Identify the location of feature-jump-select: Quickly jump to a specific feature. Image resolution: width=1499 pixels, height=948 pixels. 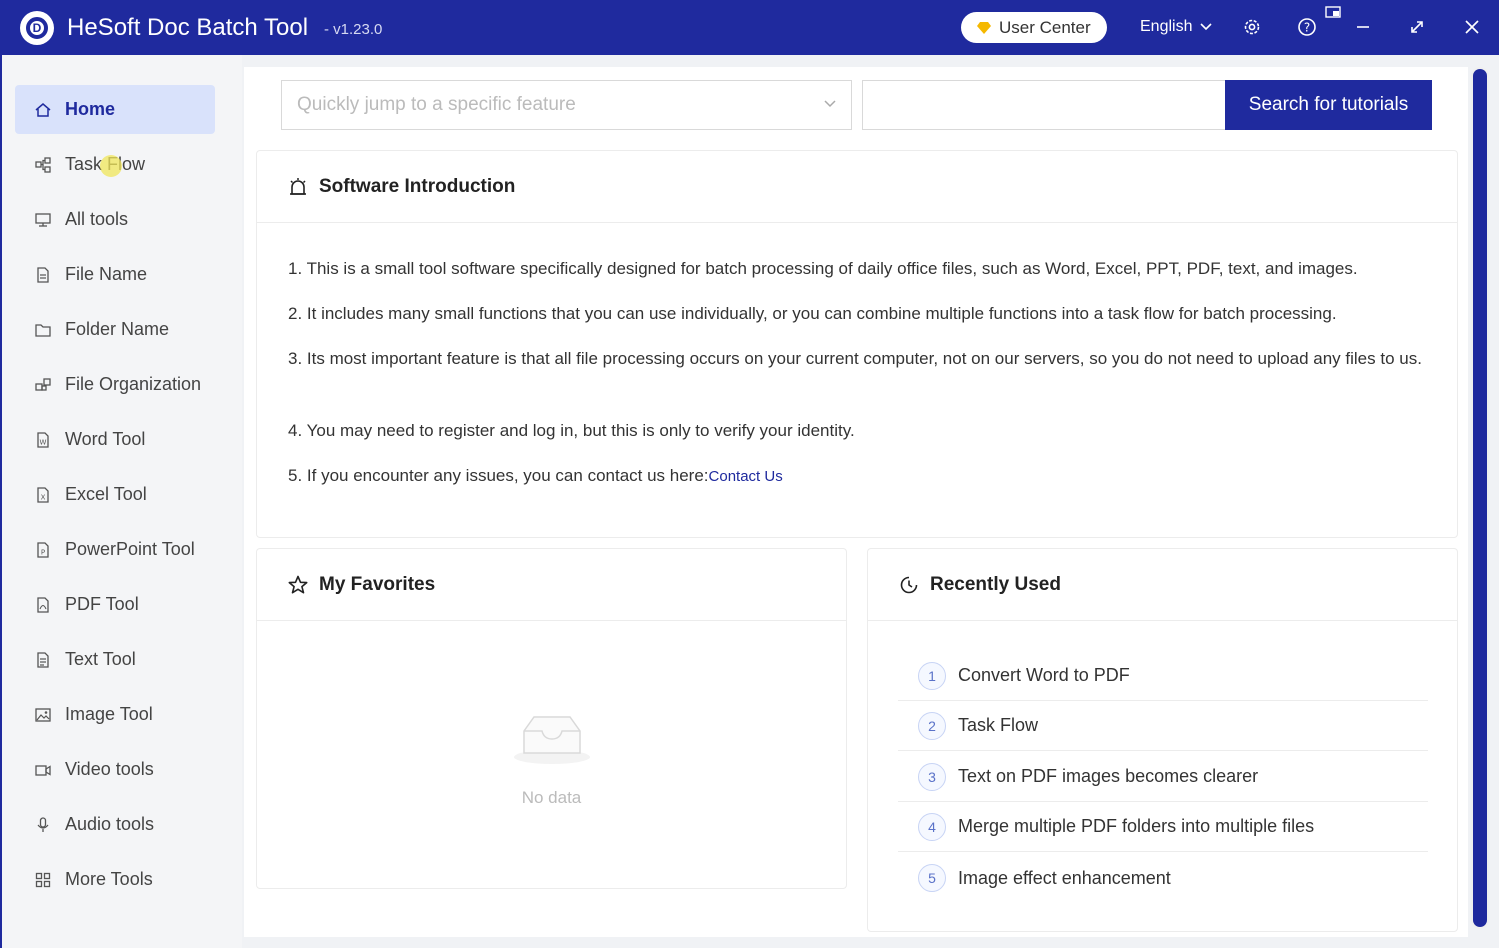
(566, 105).